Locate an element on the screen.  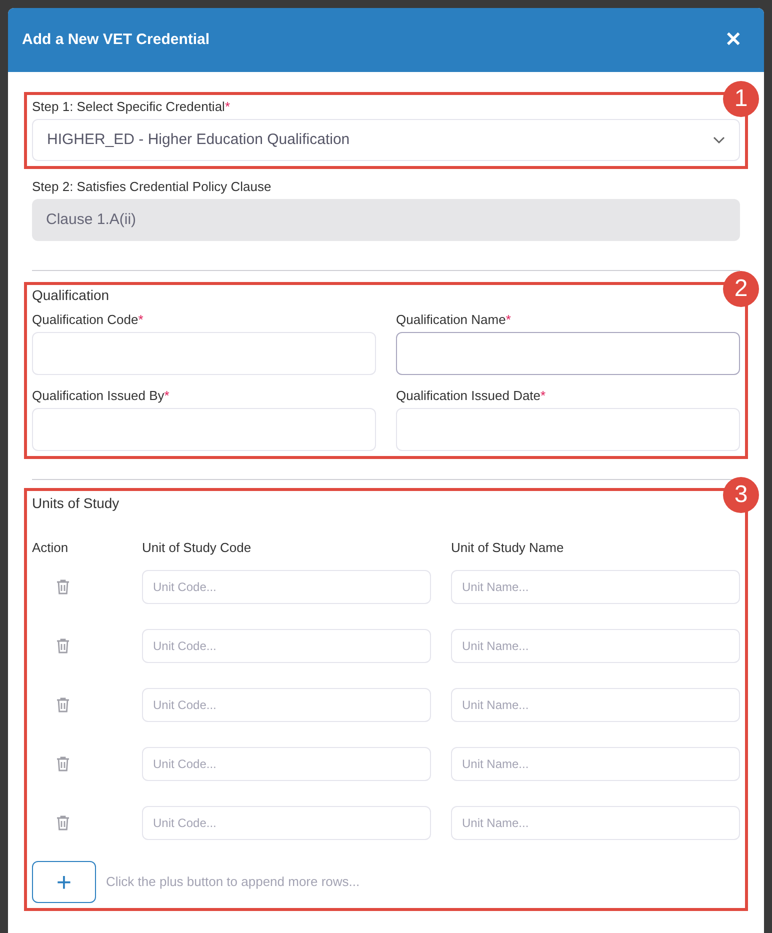
annotation-number: 2 is located at coordinates (741, 289).